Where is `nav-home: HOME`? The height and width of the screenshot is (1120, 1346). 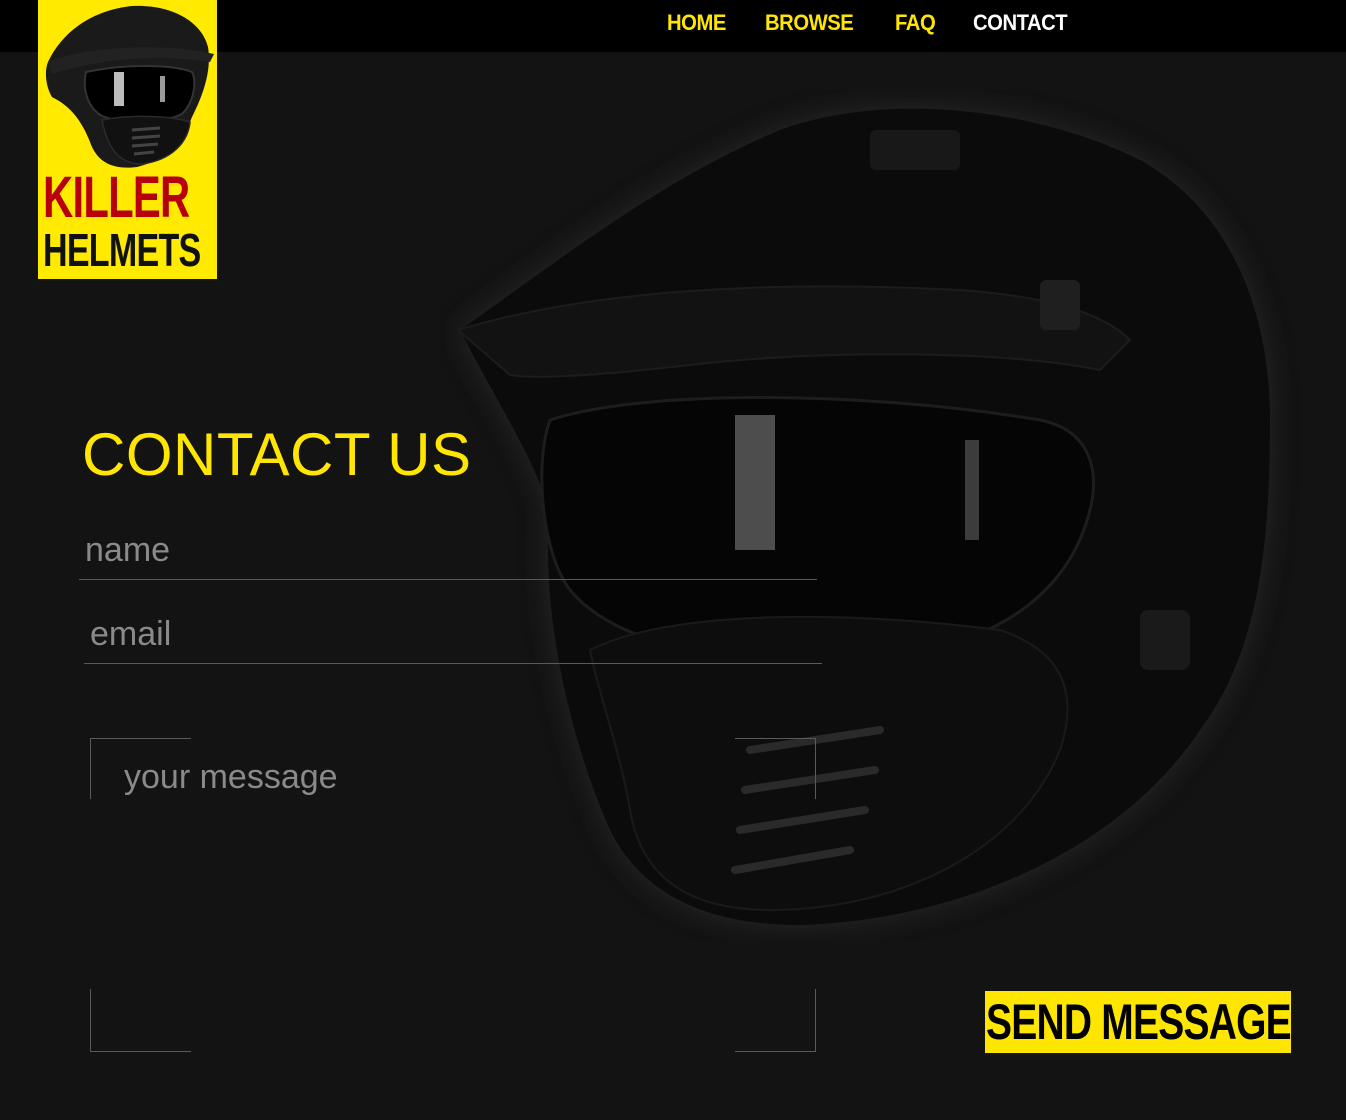
nav-home: HOME is located at coordinates (696, 23).